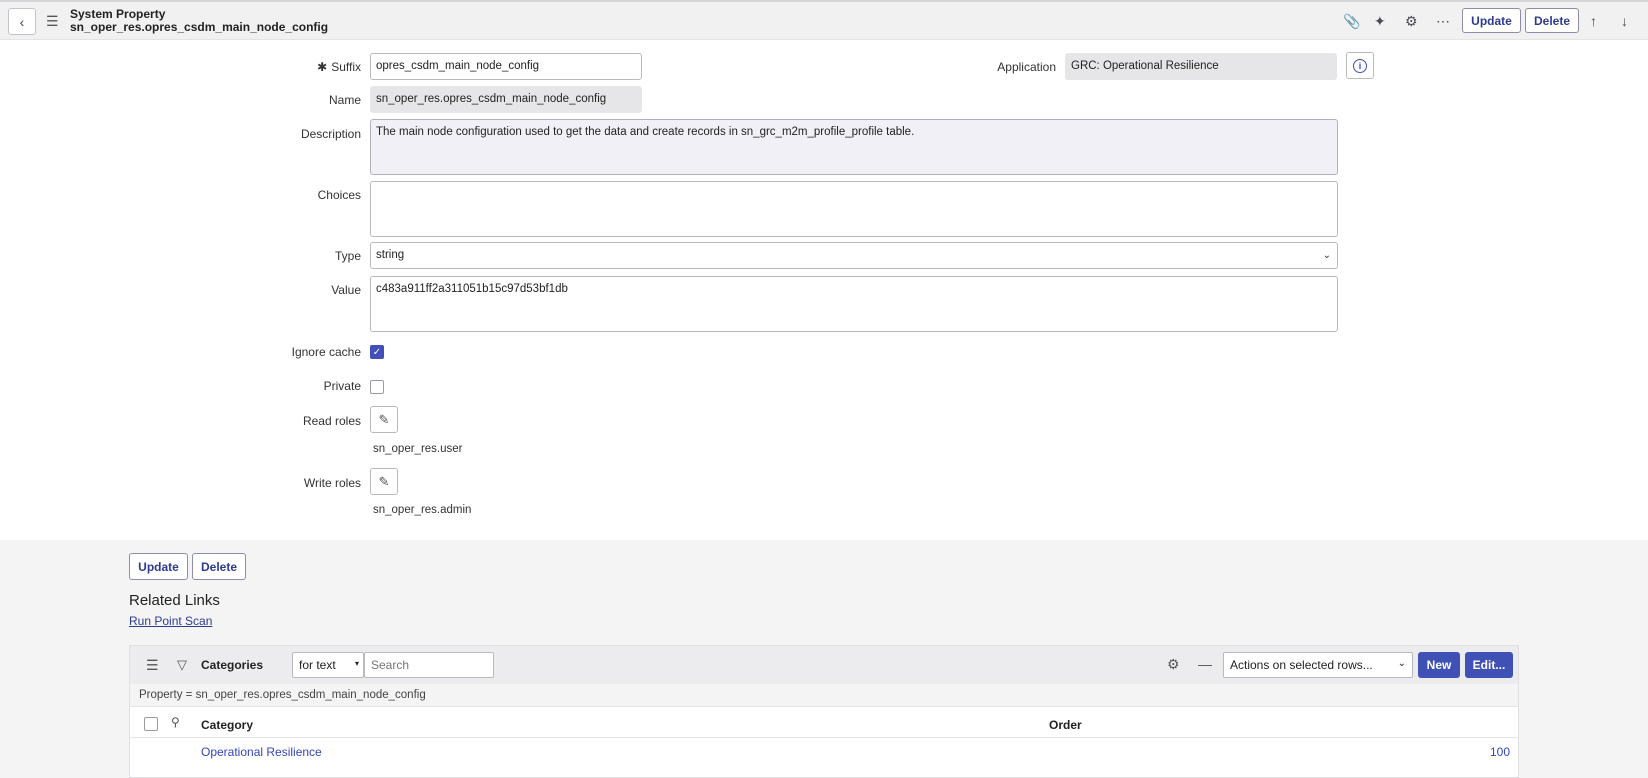 This screenshot has height=778, width=1648. What do you see at coordinates (1065, 725) in the screenshot?
I see `column-header-order: Order` at bounding box center [1065, 725].